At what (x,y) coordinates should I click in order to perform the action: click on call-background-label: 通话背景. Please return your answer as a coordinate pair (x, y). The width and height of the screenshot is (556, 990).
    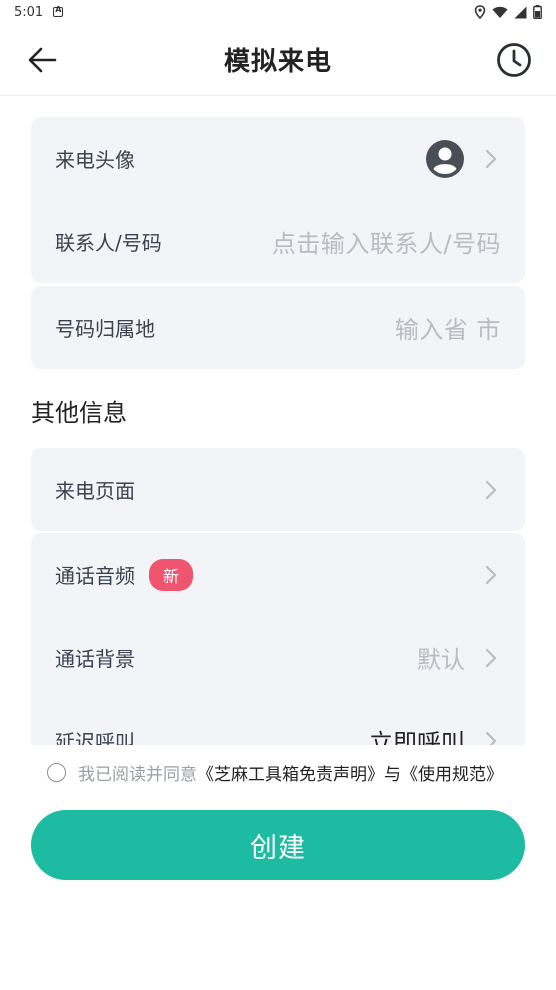
    Looking at the image, I should click on (95, 659).